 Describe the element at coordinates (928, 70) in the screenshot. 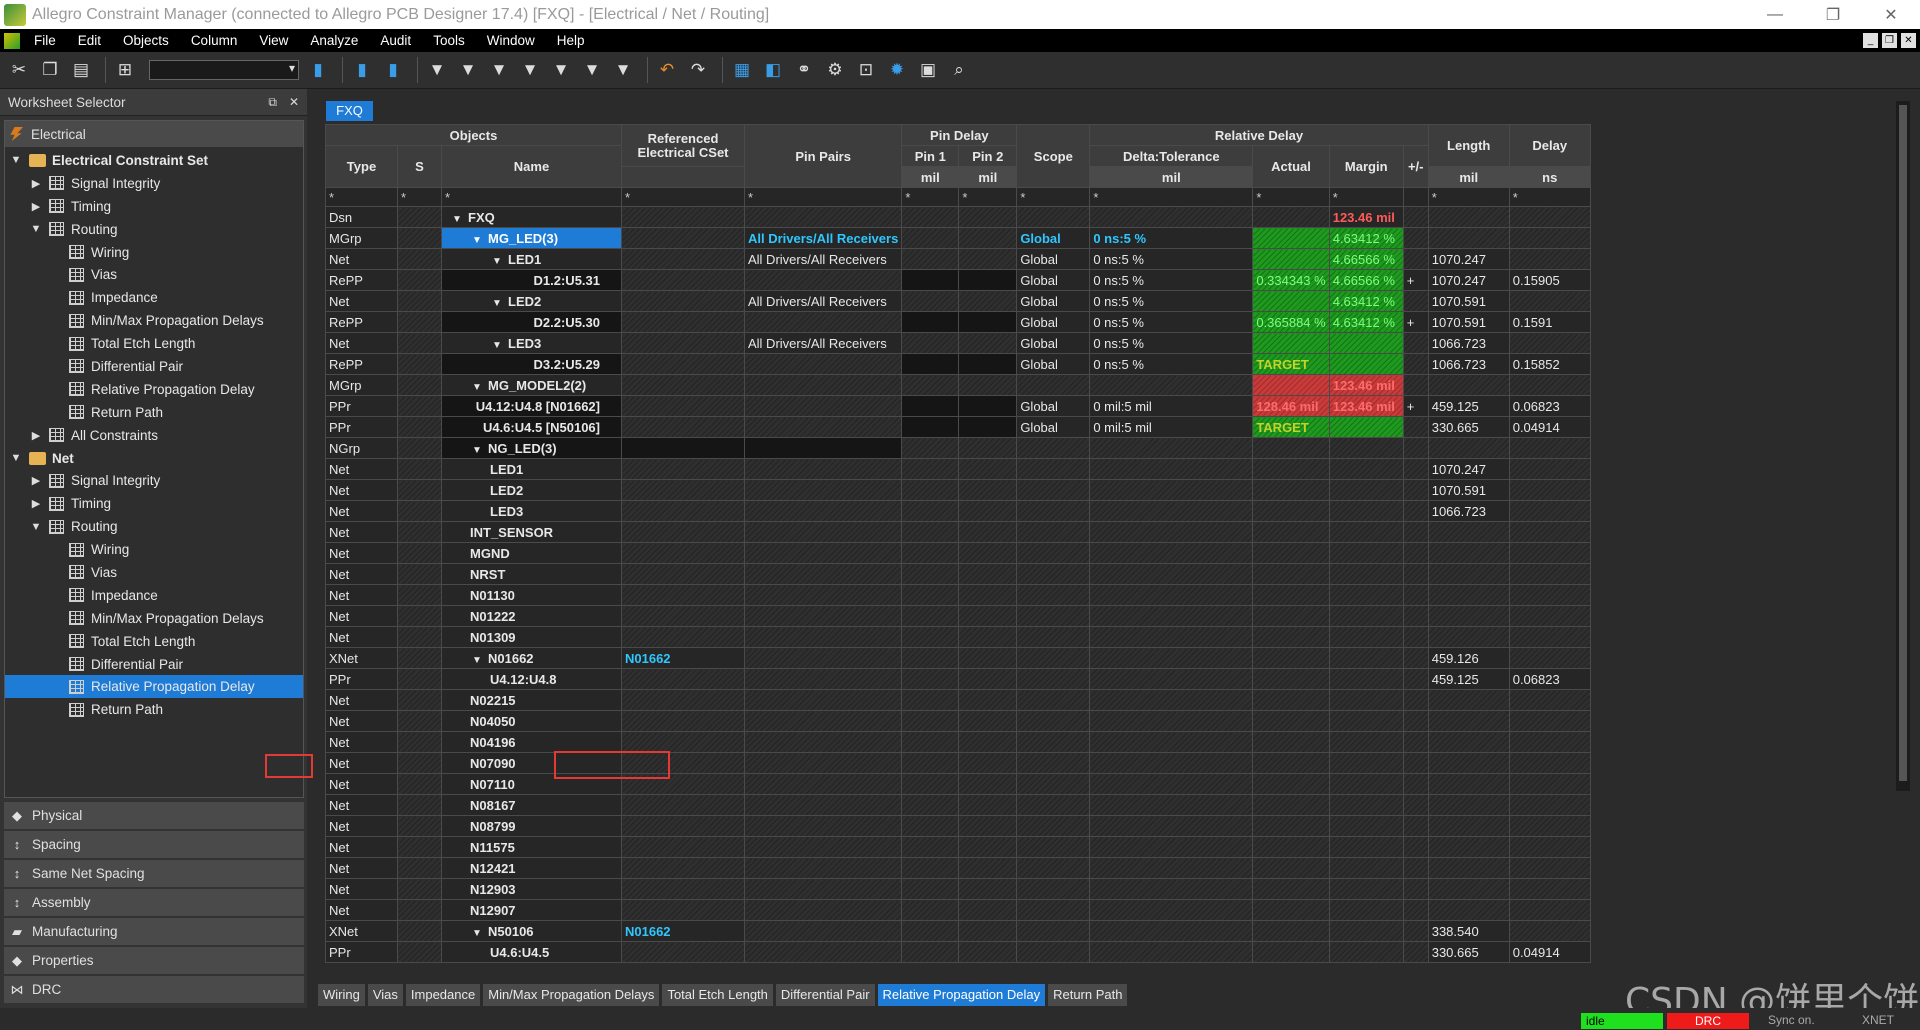

I see `report-icon: ▣` at that location.